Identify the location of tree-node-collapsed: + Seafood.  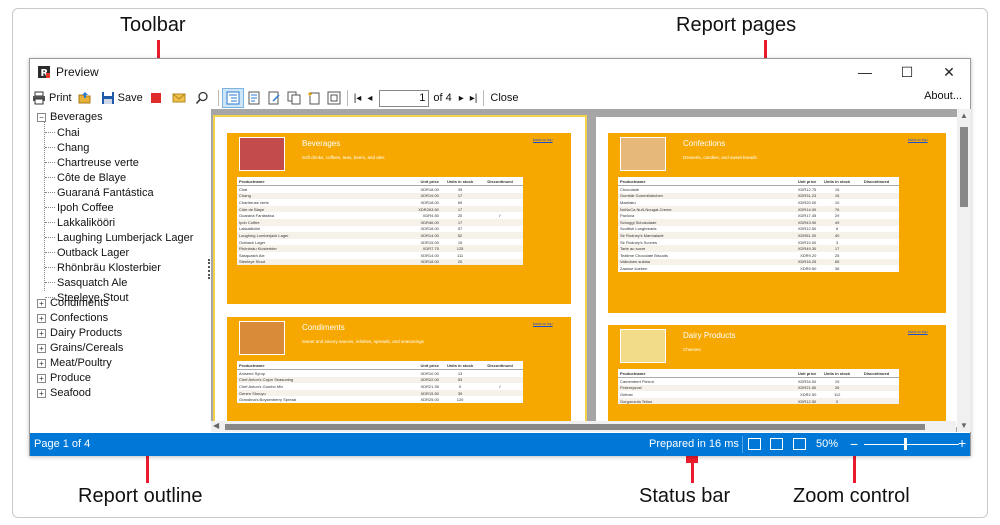
(64, 393).